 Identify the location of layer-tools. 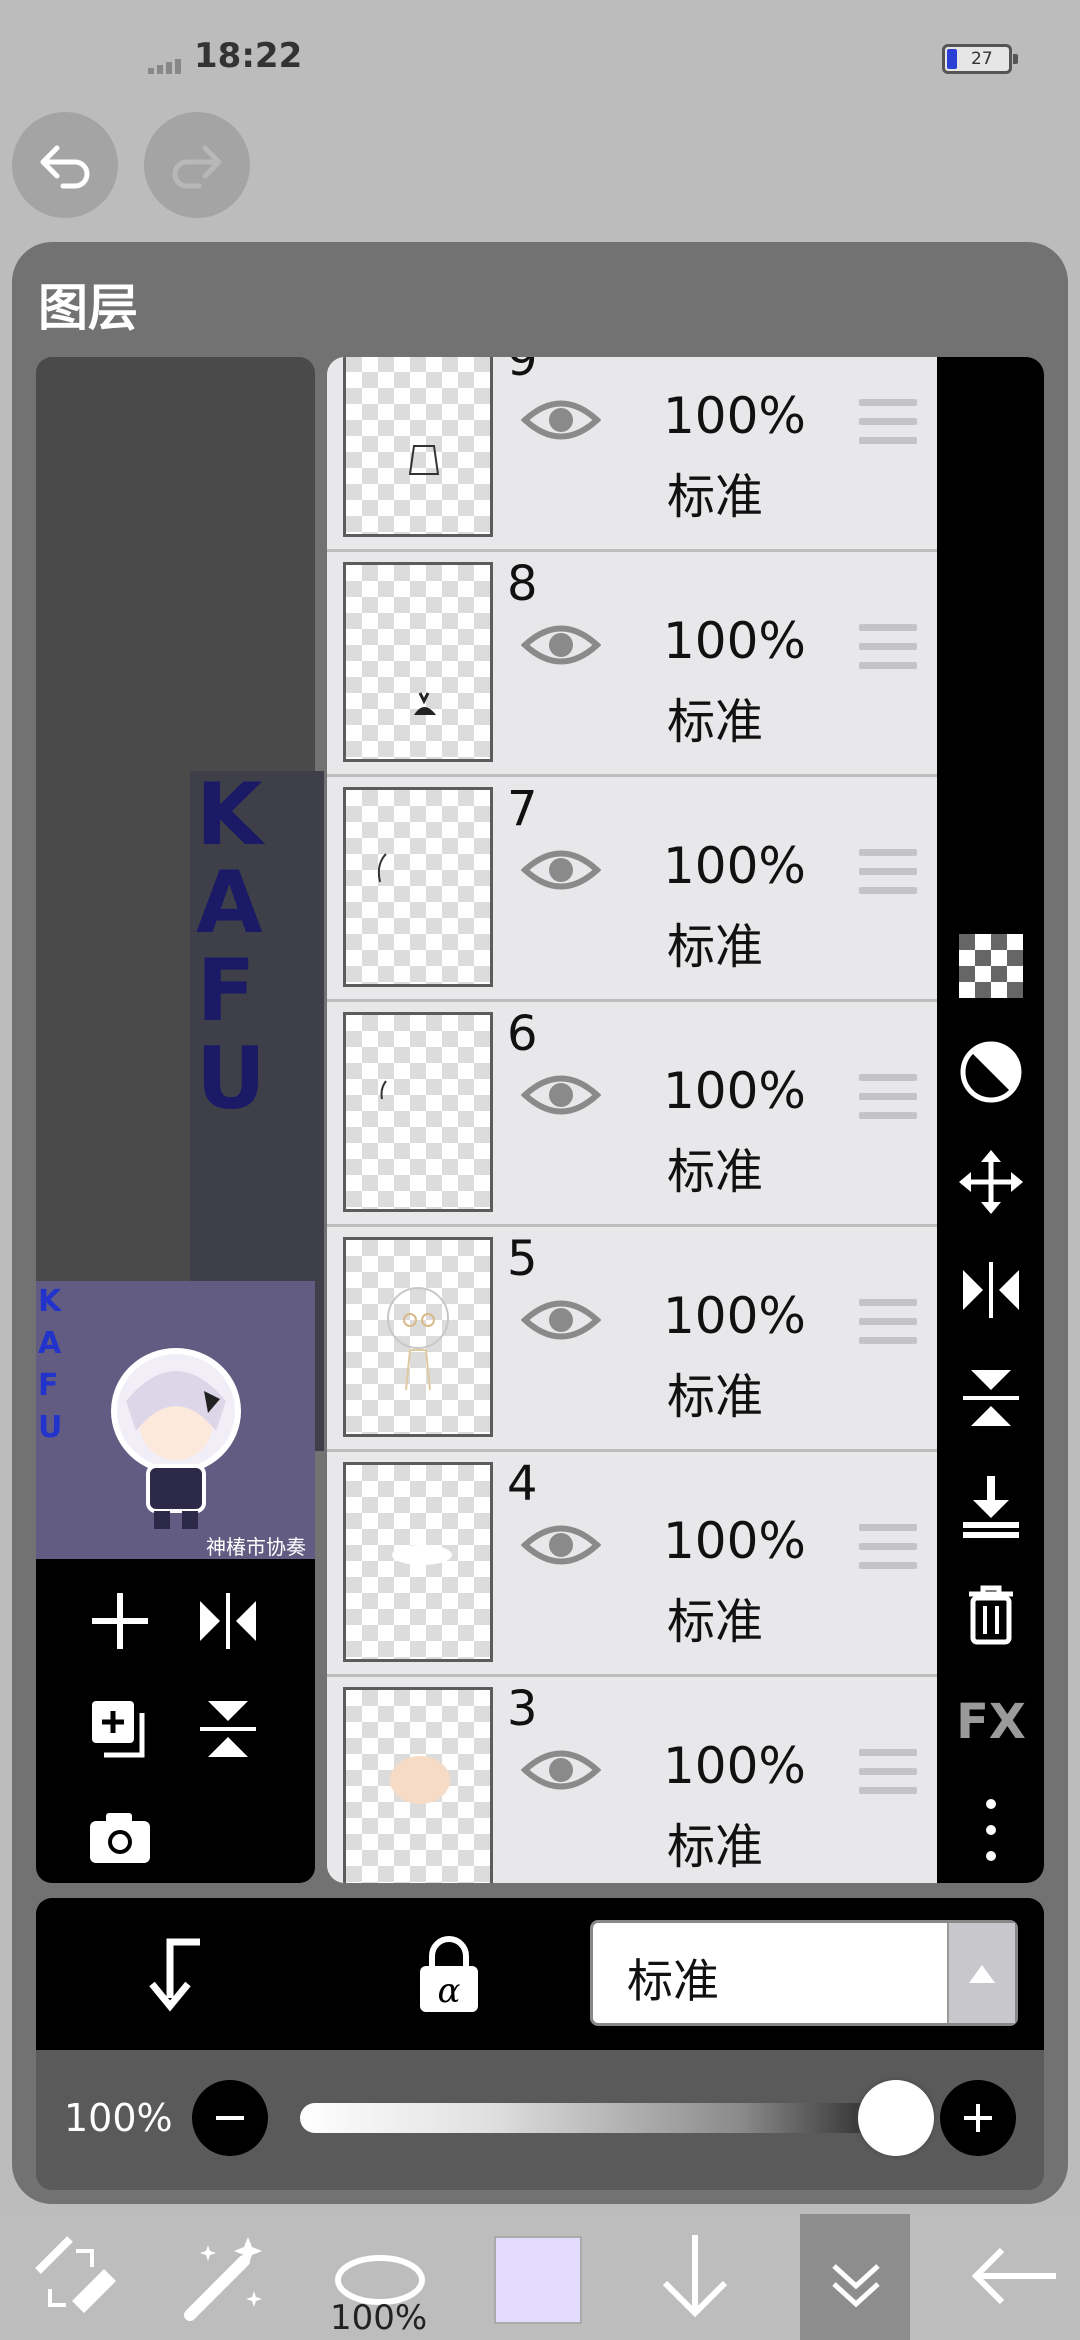
(175, 1721).